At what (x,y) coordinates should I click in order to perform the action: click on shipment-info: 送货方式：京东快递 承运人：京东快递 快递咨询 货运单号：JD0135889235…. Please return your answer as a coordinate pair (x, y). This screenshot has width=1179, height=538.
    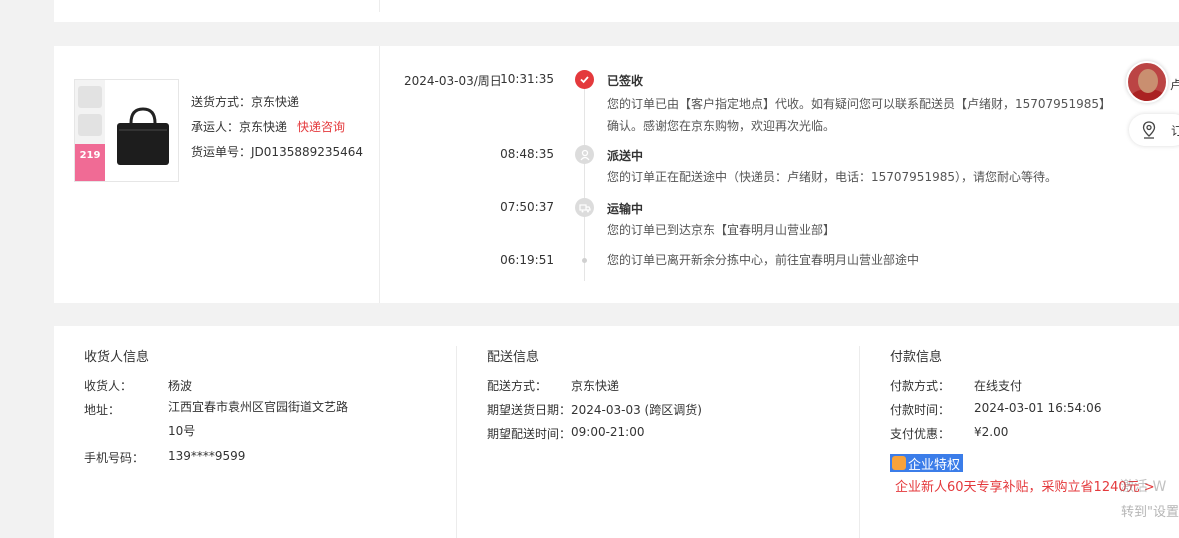
    Looking at the image, I should click on (277, 127).